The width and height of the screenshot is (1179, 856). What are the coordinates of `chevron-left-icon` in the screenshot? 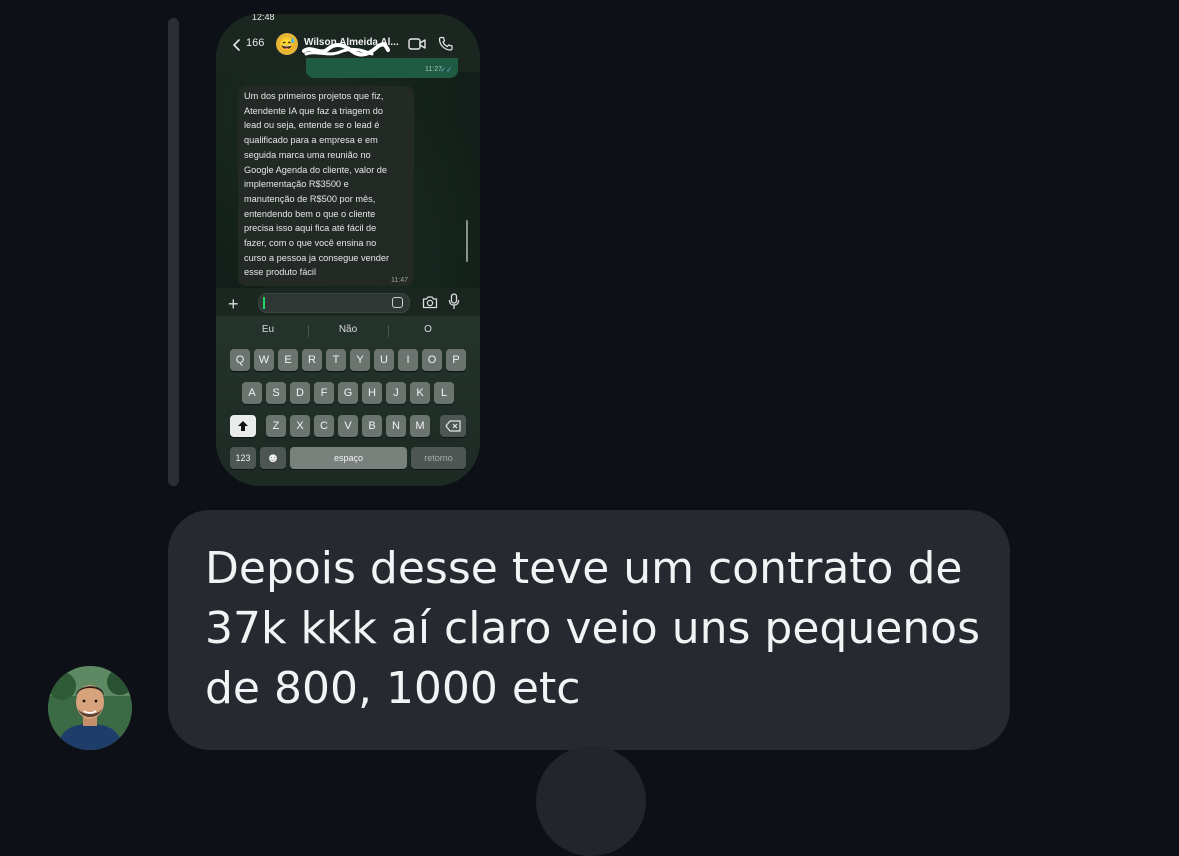 It's located at (237, 45).